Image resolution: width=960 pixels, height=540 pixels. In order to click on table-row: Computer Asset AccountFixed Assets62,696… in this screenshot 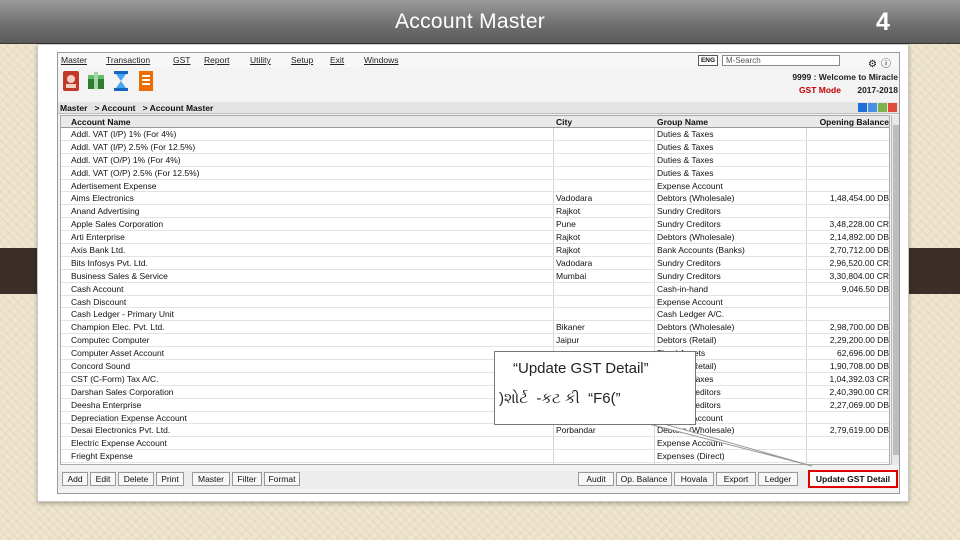, I will do `click(475, 354)`.